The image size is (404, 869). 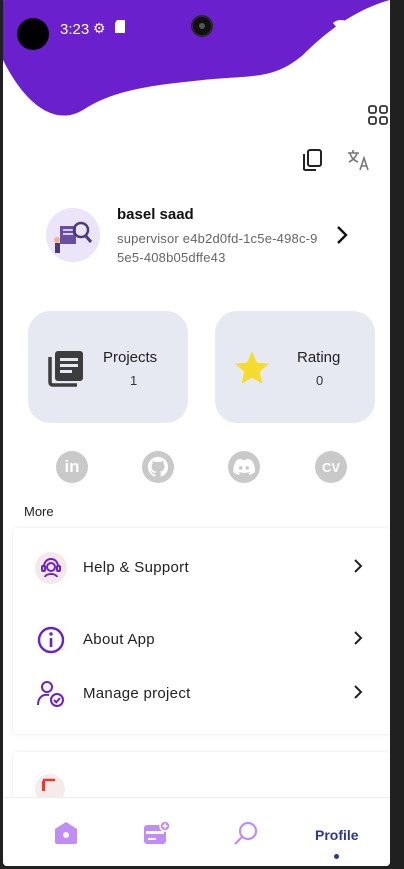 What do you see at coordinates (337, 835) in the screenshot?
I see `nav-profile-label: Profile` at bounding box center [337, 835].